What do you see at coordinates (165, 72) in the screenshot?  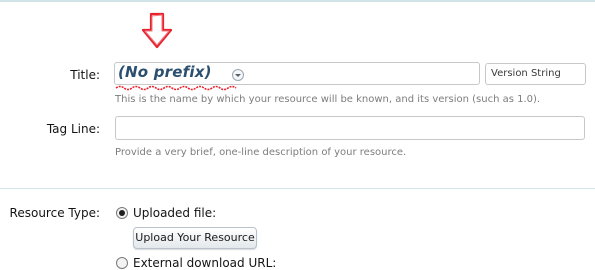 I see `prefix-selector: (No prefix)` at bounding box center [165, 72].